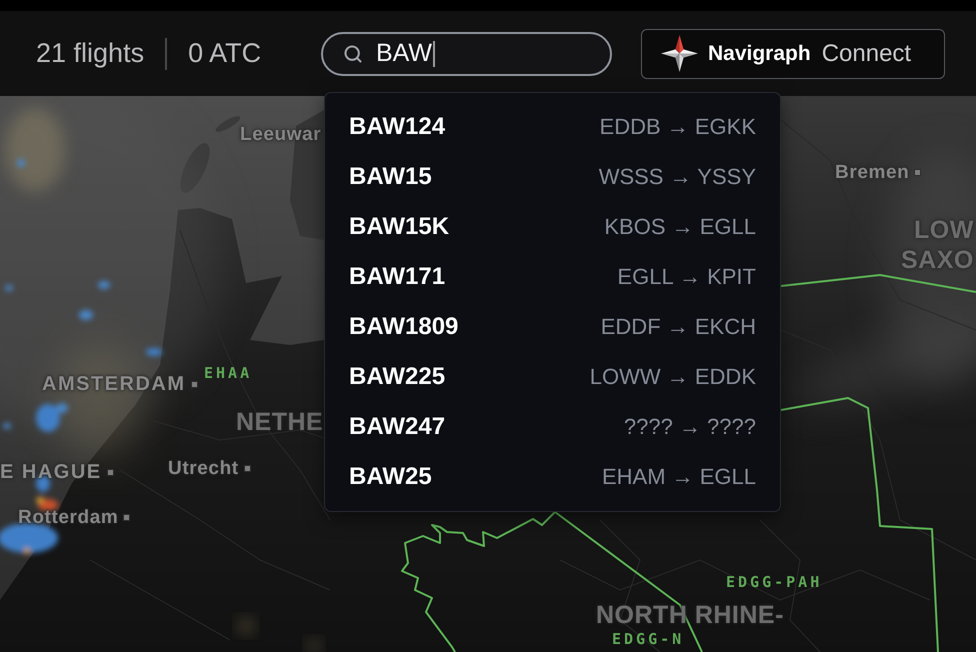 The height and width of the screenshot is (652, 976). I want to click on airspace-label: EDGG-PAH, so click(774, 583).